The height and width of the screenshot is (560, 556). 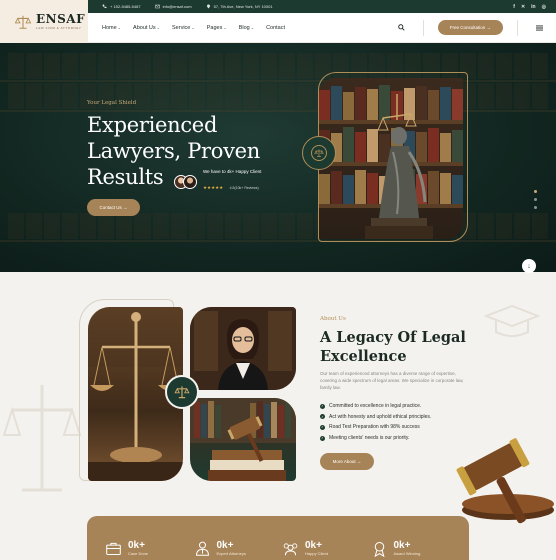 What do you see at coordinates (112, 103) in the screenshot?
I see `hero-kicker: Your Legal Shield` at bounding box center [112, 103].